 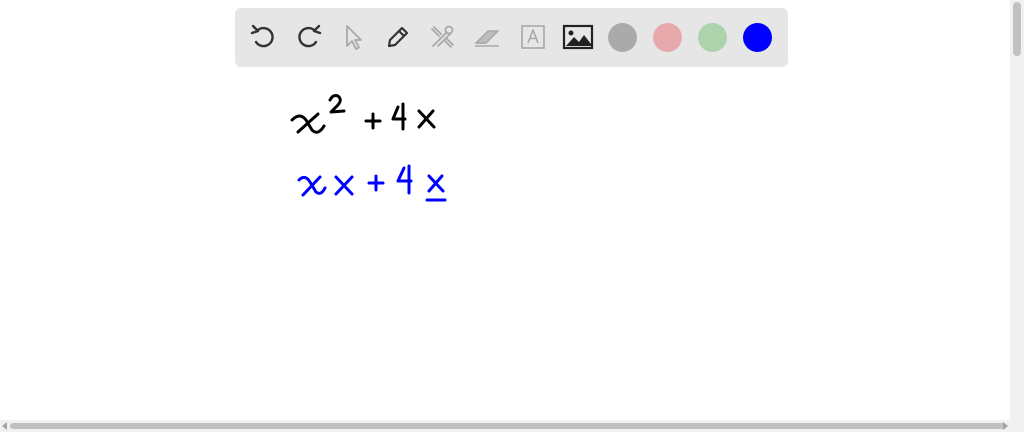 I want to click on horizontal-scrollbar, so click(x=512, y=426).